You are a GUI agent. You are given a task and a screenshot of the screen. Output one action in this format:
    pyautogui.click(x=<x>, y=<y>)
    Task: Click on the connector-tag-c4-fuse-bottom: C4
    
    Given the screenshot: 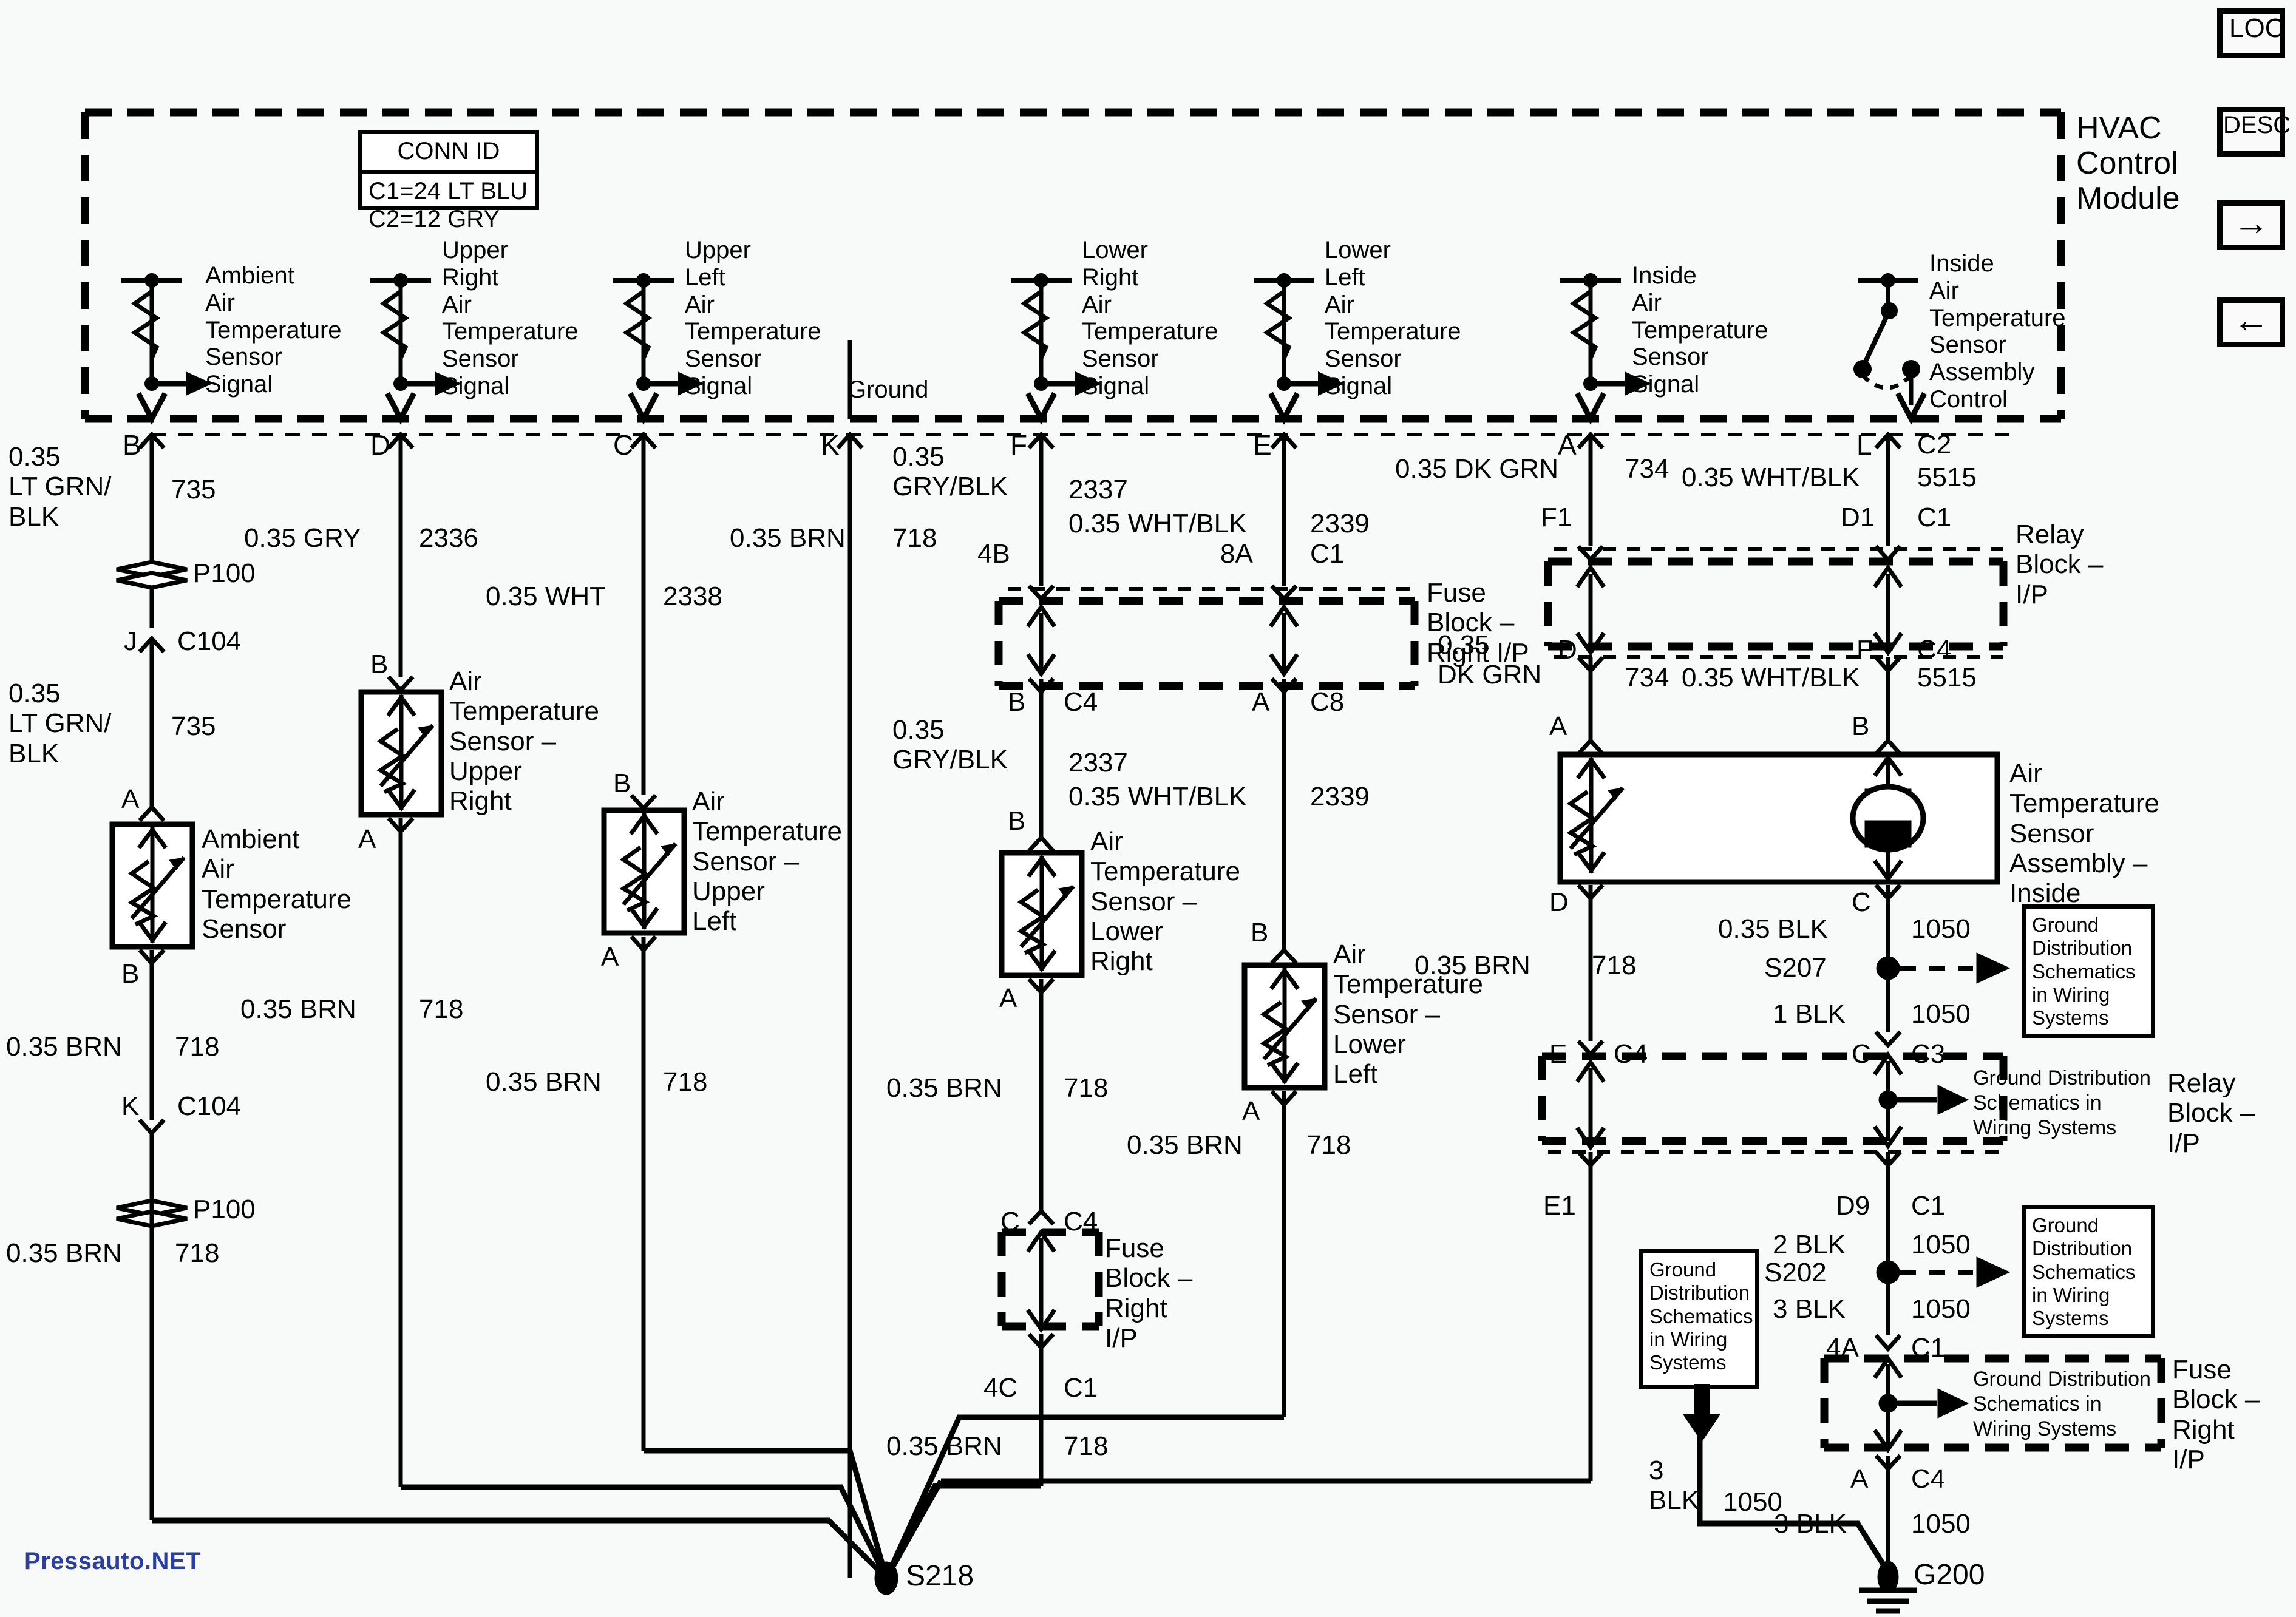 What is the action you would take?
    pyautogui.click(x=1081, y=1221)
    